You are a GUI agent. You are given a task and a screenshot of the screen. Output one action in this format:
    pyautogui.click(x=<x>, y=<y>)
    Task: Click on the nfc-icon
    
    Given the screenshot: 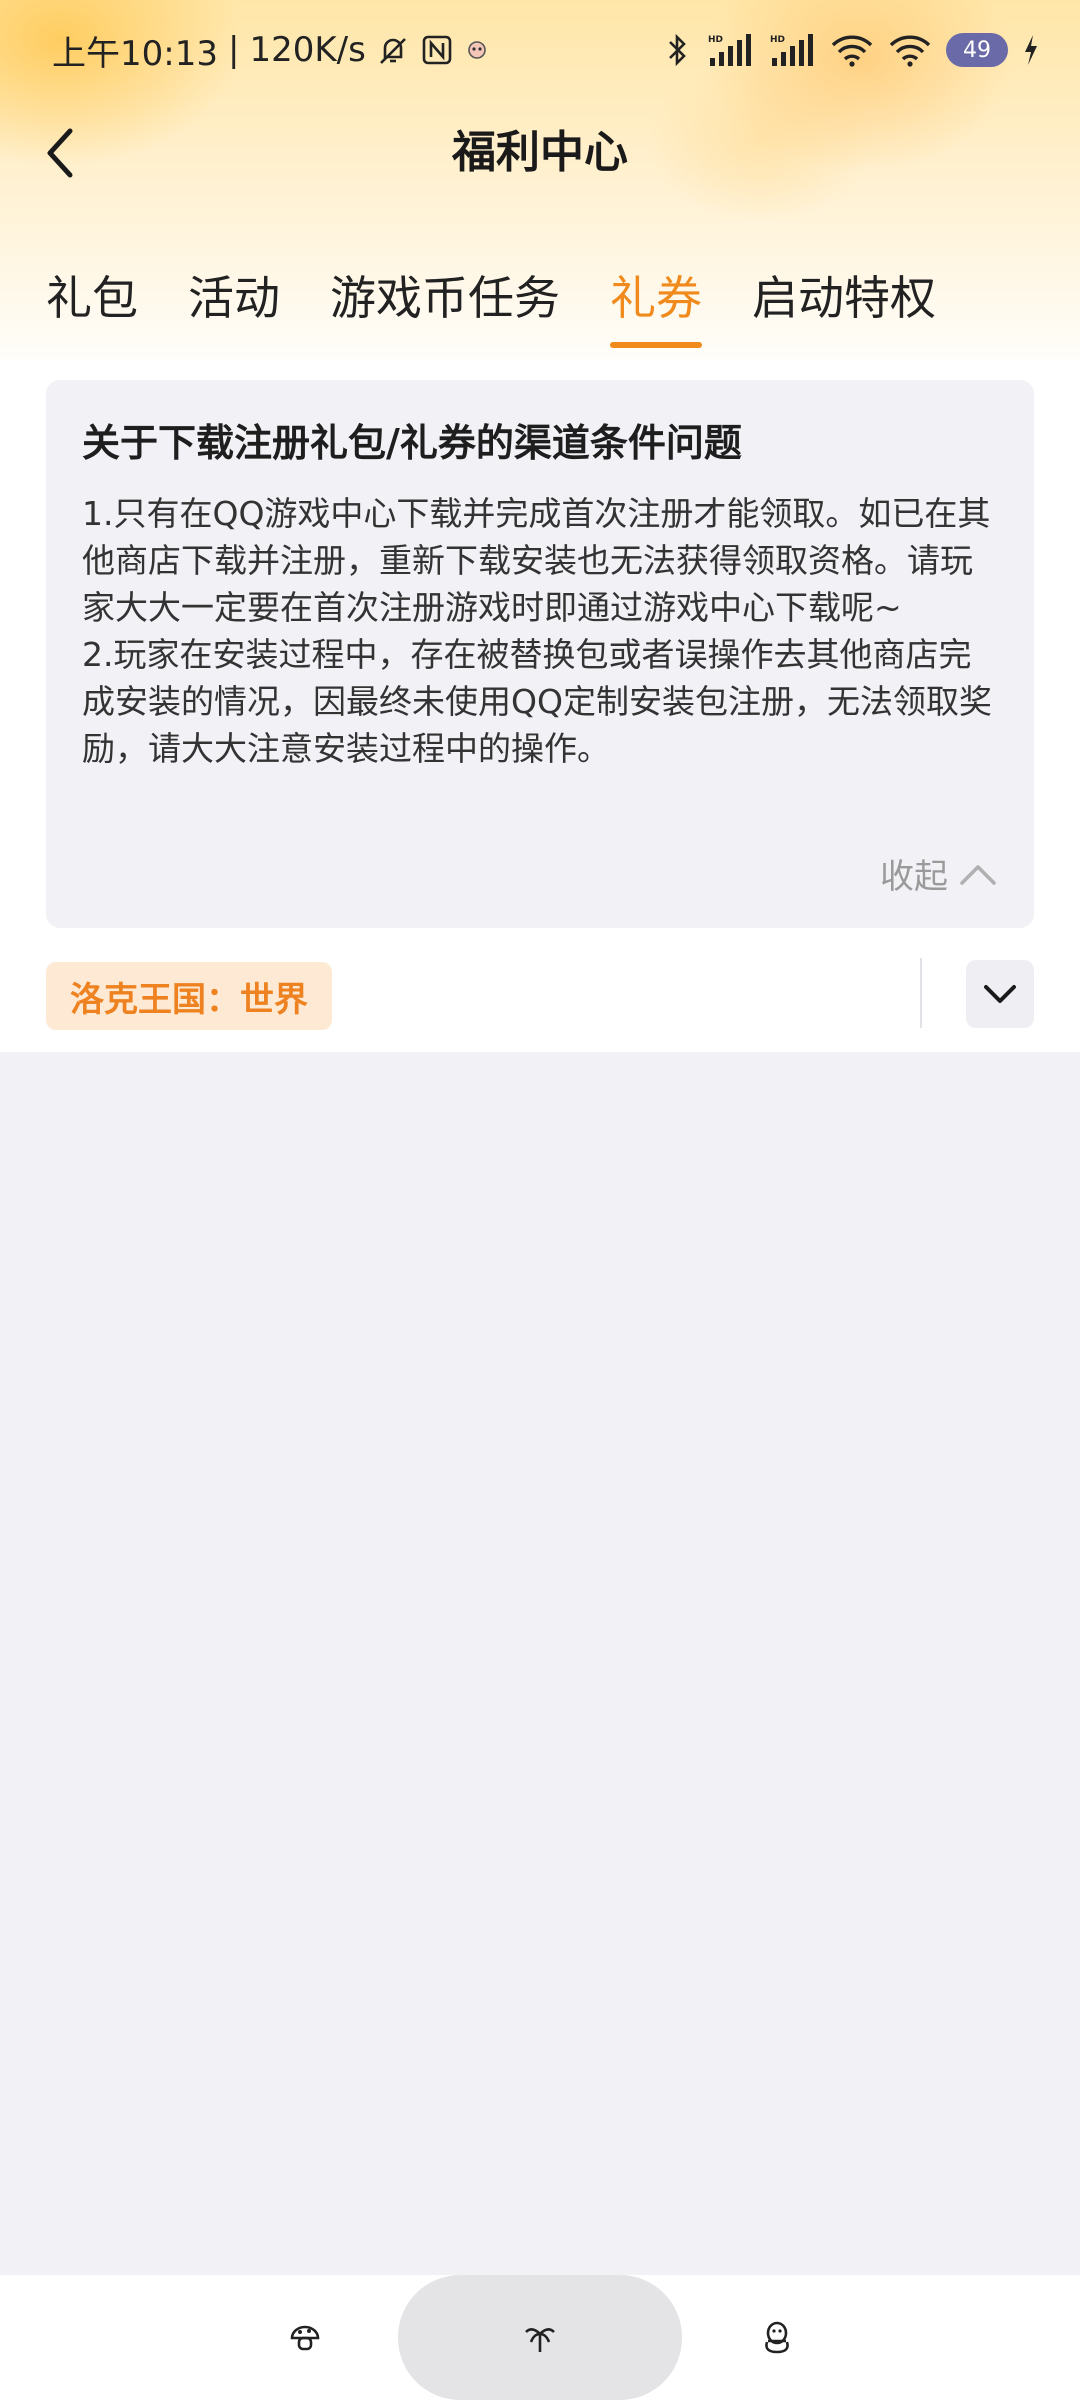 What is the action you would take?
    pyautogui.click(x=437, y=50)
    